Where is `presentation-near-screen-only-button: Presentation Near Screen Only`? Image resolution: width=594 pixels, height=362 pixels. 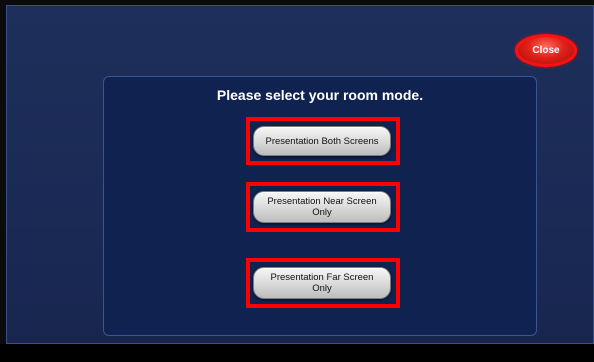
presentation-near-screen-only-button: Presentation Near Screen Only is located at coordinates (322, 207).